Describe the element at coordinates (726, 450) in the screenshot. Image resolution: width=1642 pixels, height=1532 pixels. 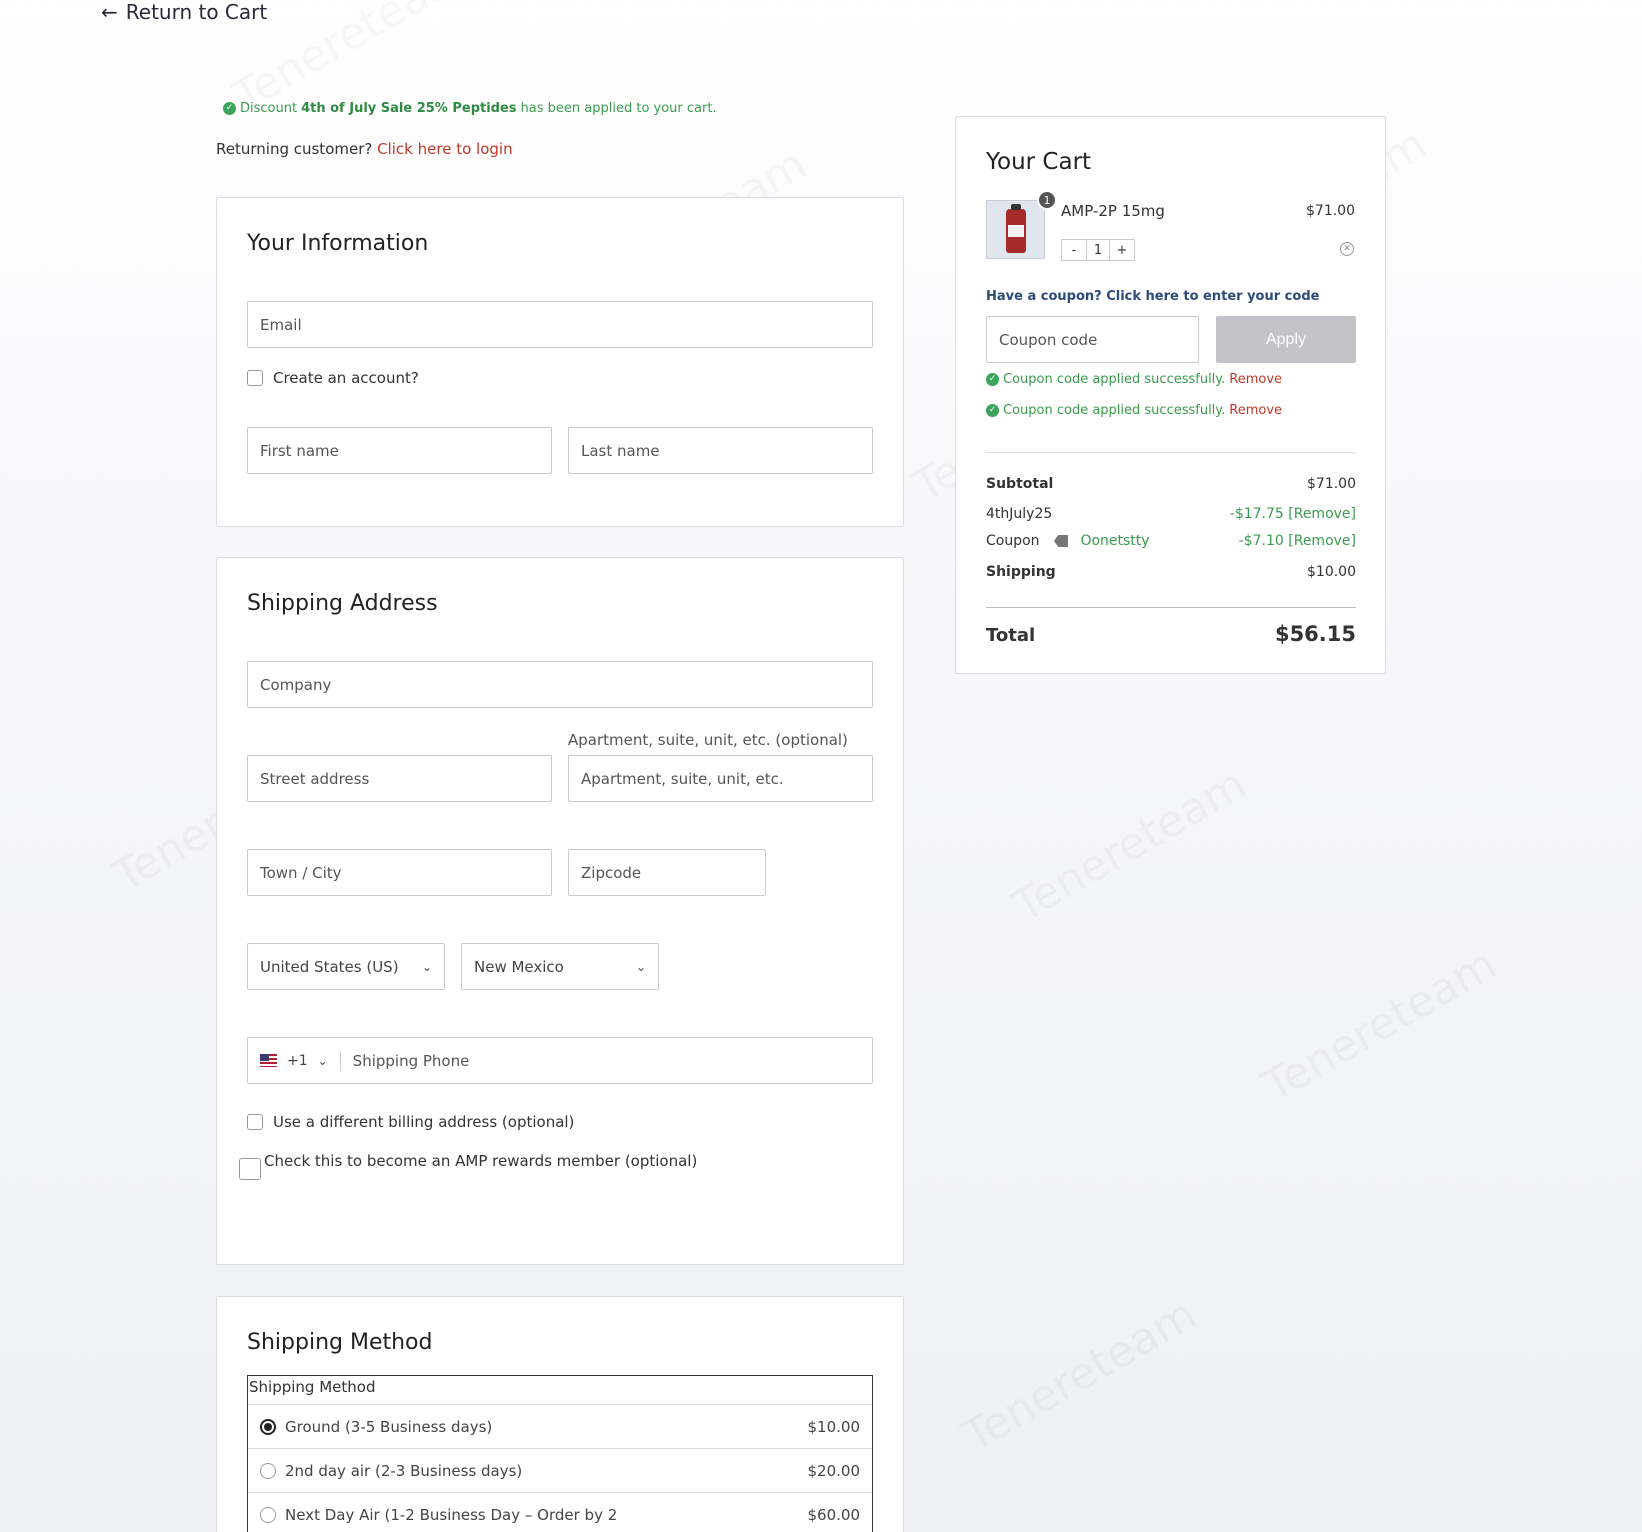
I see `last-name-input` at that location.